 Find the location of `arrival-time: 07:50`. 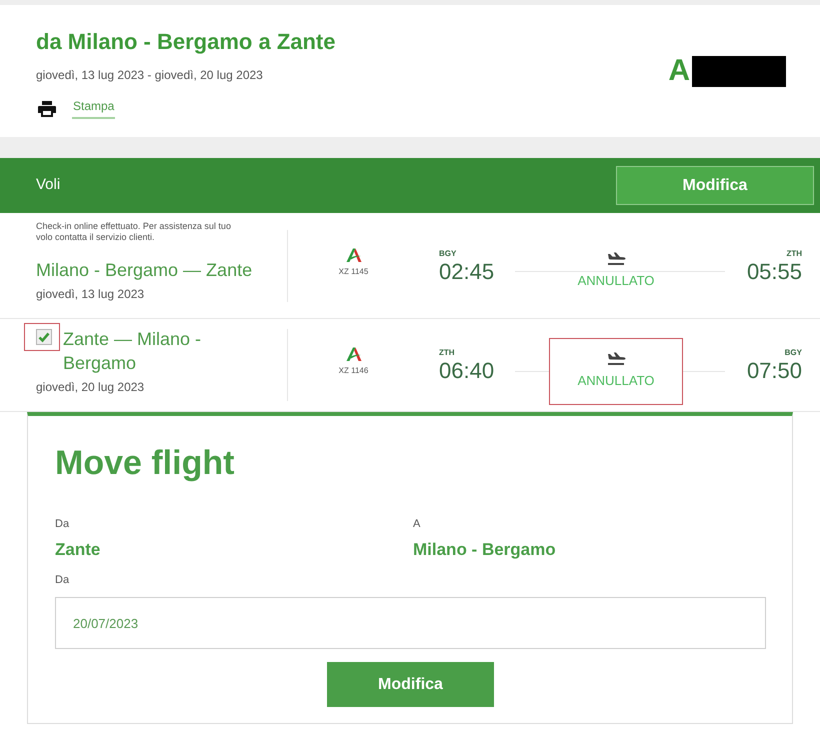

arrival-time: 07:50 is located at coordinates (774, 371).